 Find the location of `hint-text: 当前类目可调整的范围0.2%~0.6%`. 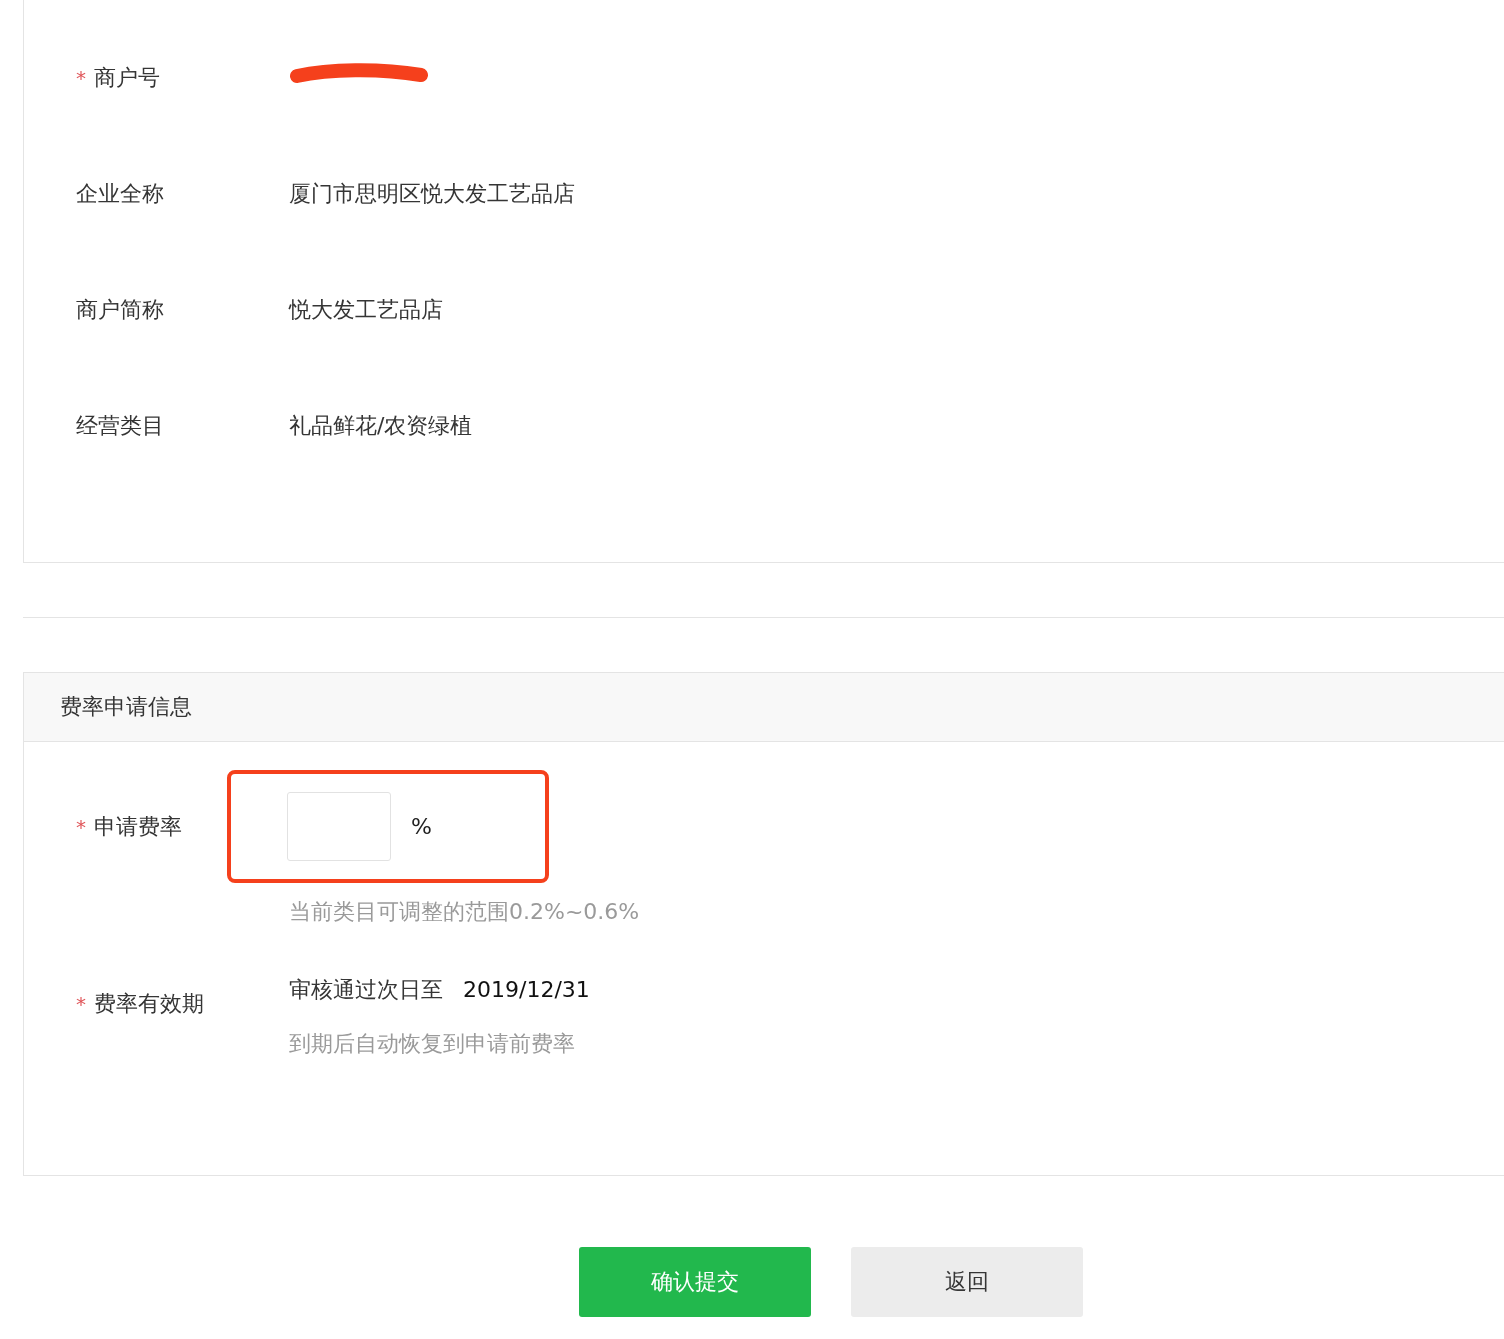

hint-text: 当前类目可调整的范围0.2%~0.6% is located at coordinates (464, 912).